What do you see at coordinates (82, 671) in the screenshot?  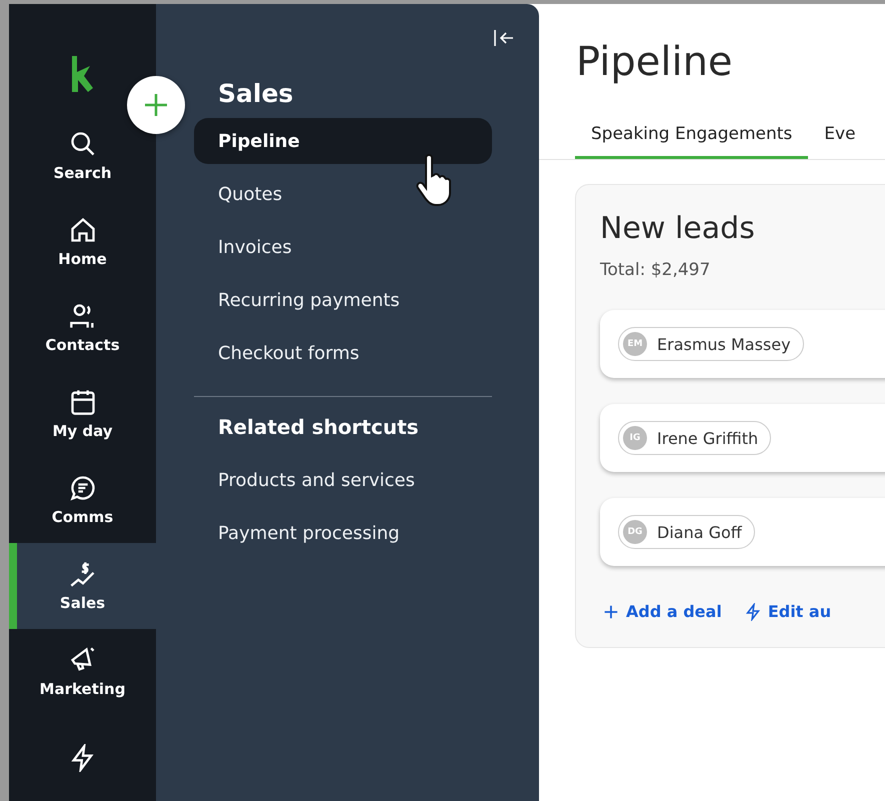 I see `rail-nav-item: Marketing` at bounding box center [82, 671].